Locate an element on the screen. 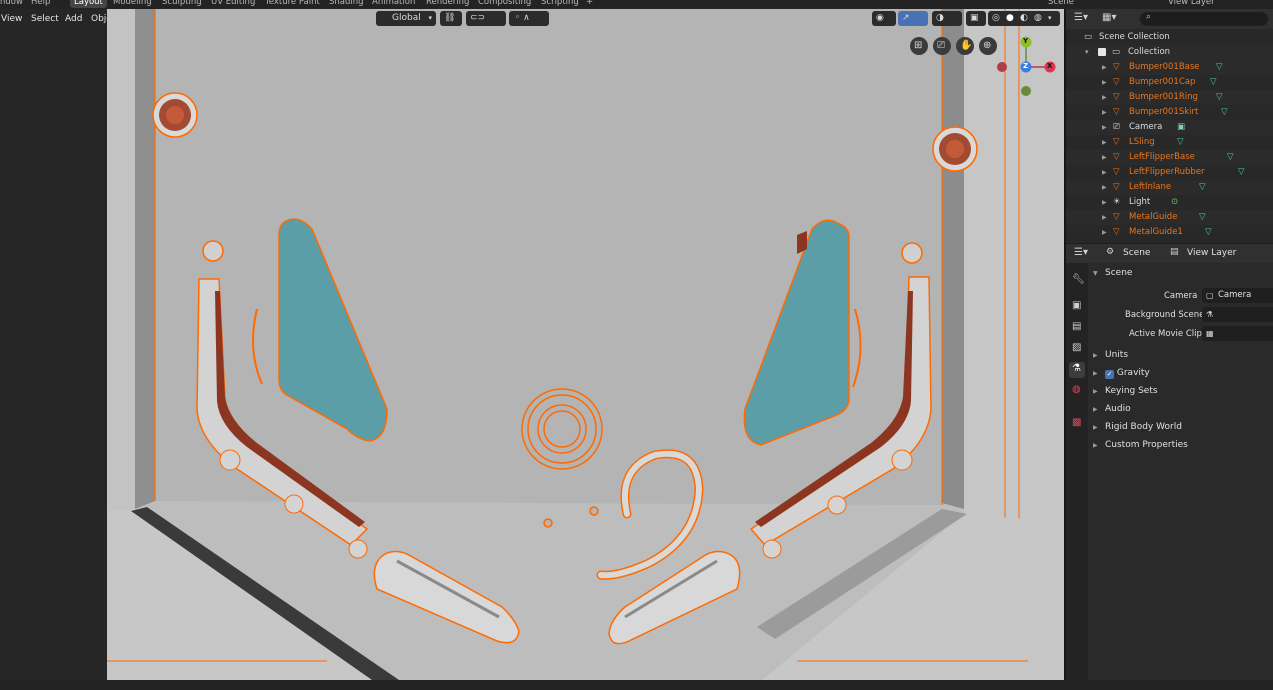 The image size is (1273, 690). output-tab: ▤ is located at coordinates (1077, 328).